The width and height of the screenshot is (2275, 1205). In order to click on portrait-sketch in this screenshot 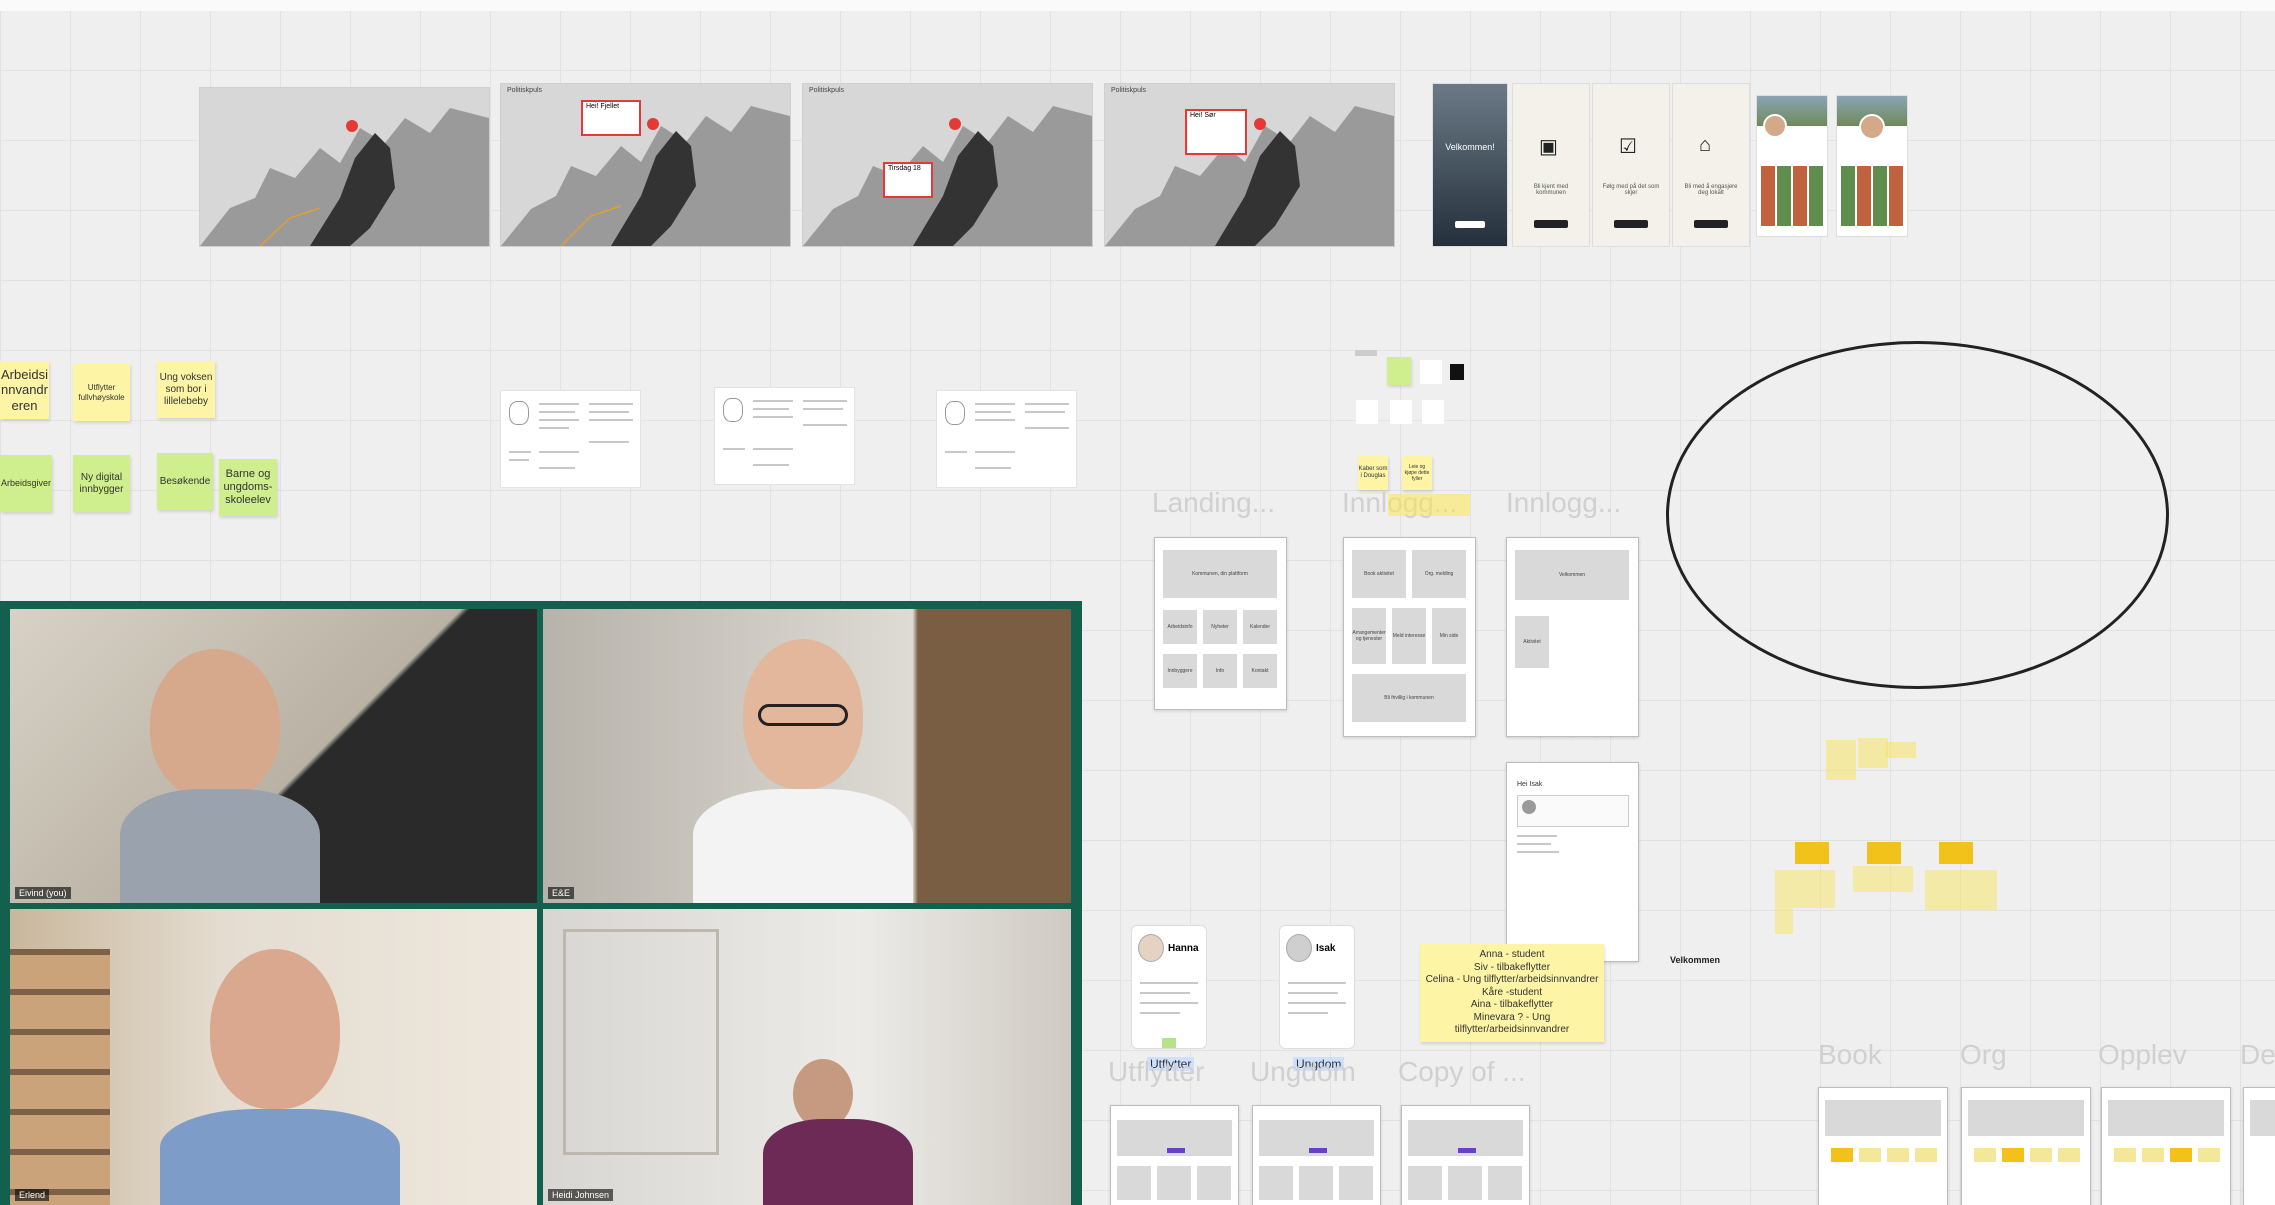, I will do `click(519, 413)`.